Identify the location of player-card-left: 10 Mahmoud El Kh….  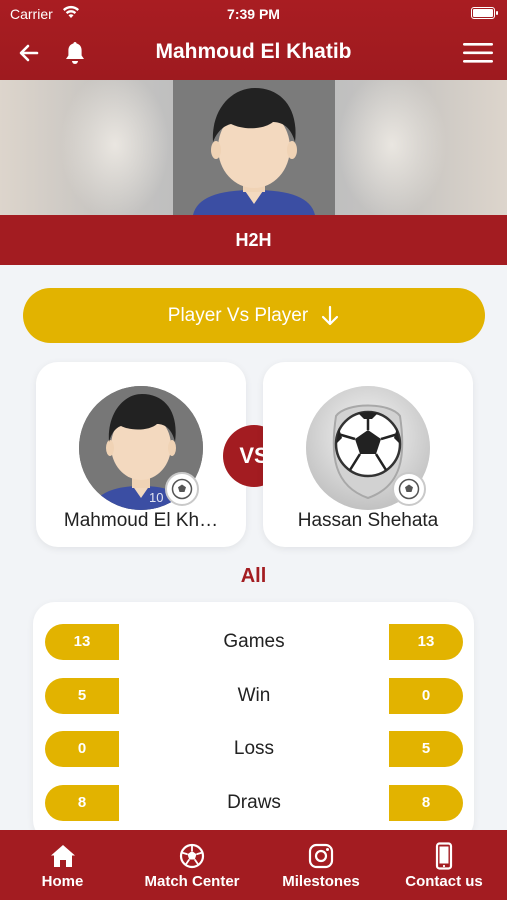
(141, 454).